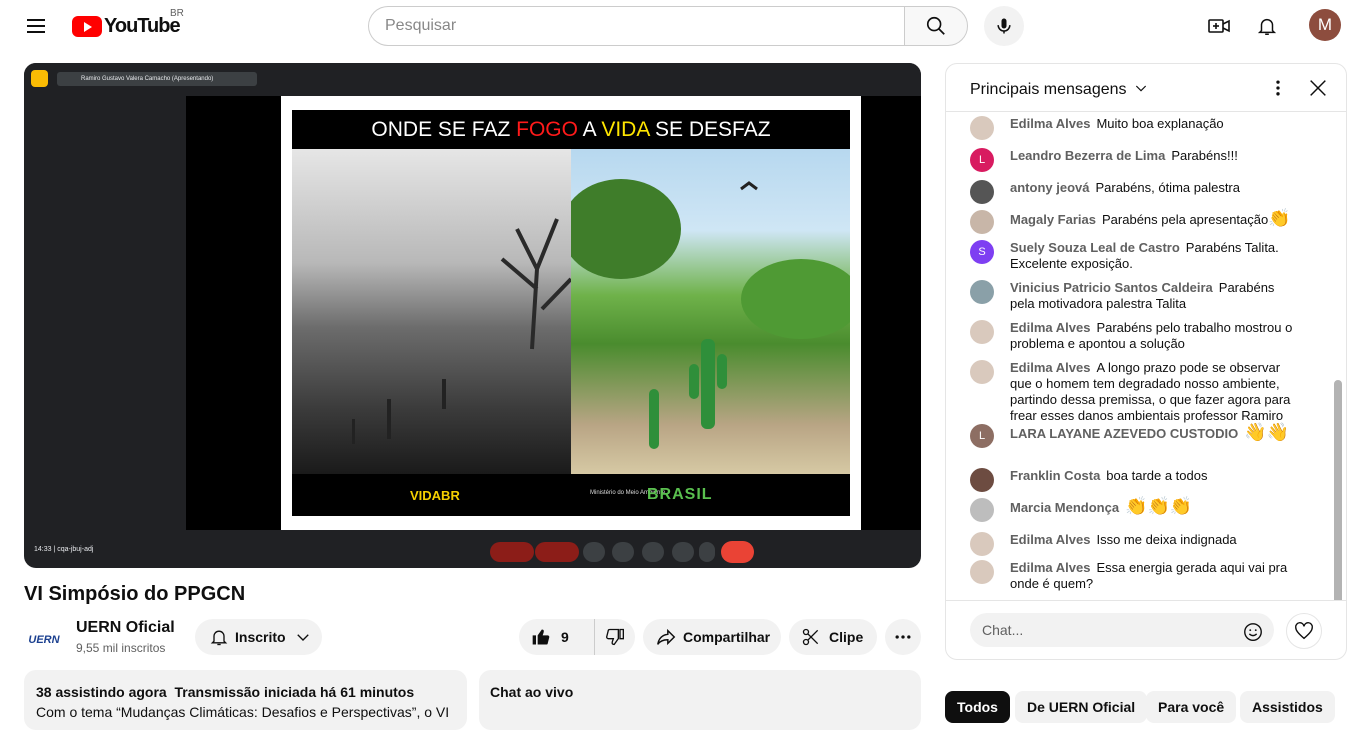 The height and width of the screenshot is (730, 1368). I want to click on clip-button: Clipe, so click(833, 637).